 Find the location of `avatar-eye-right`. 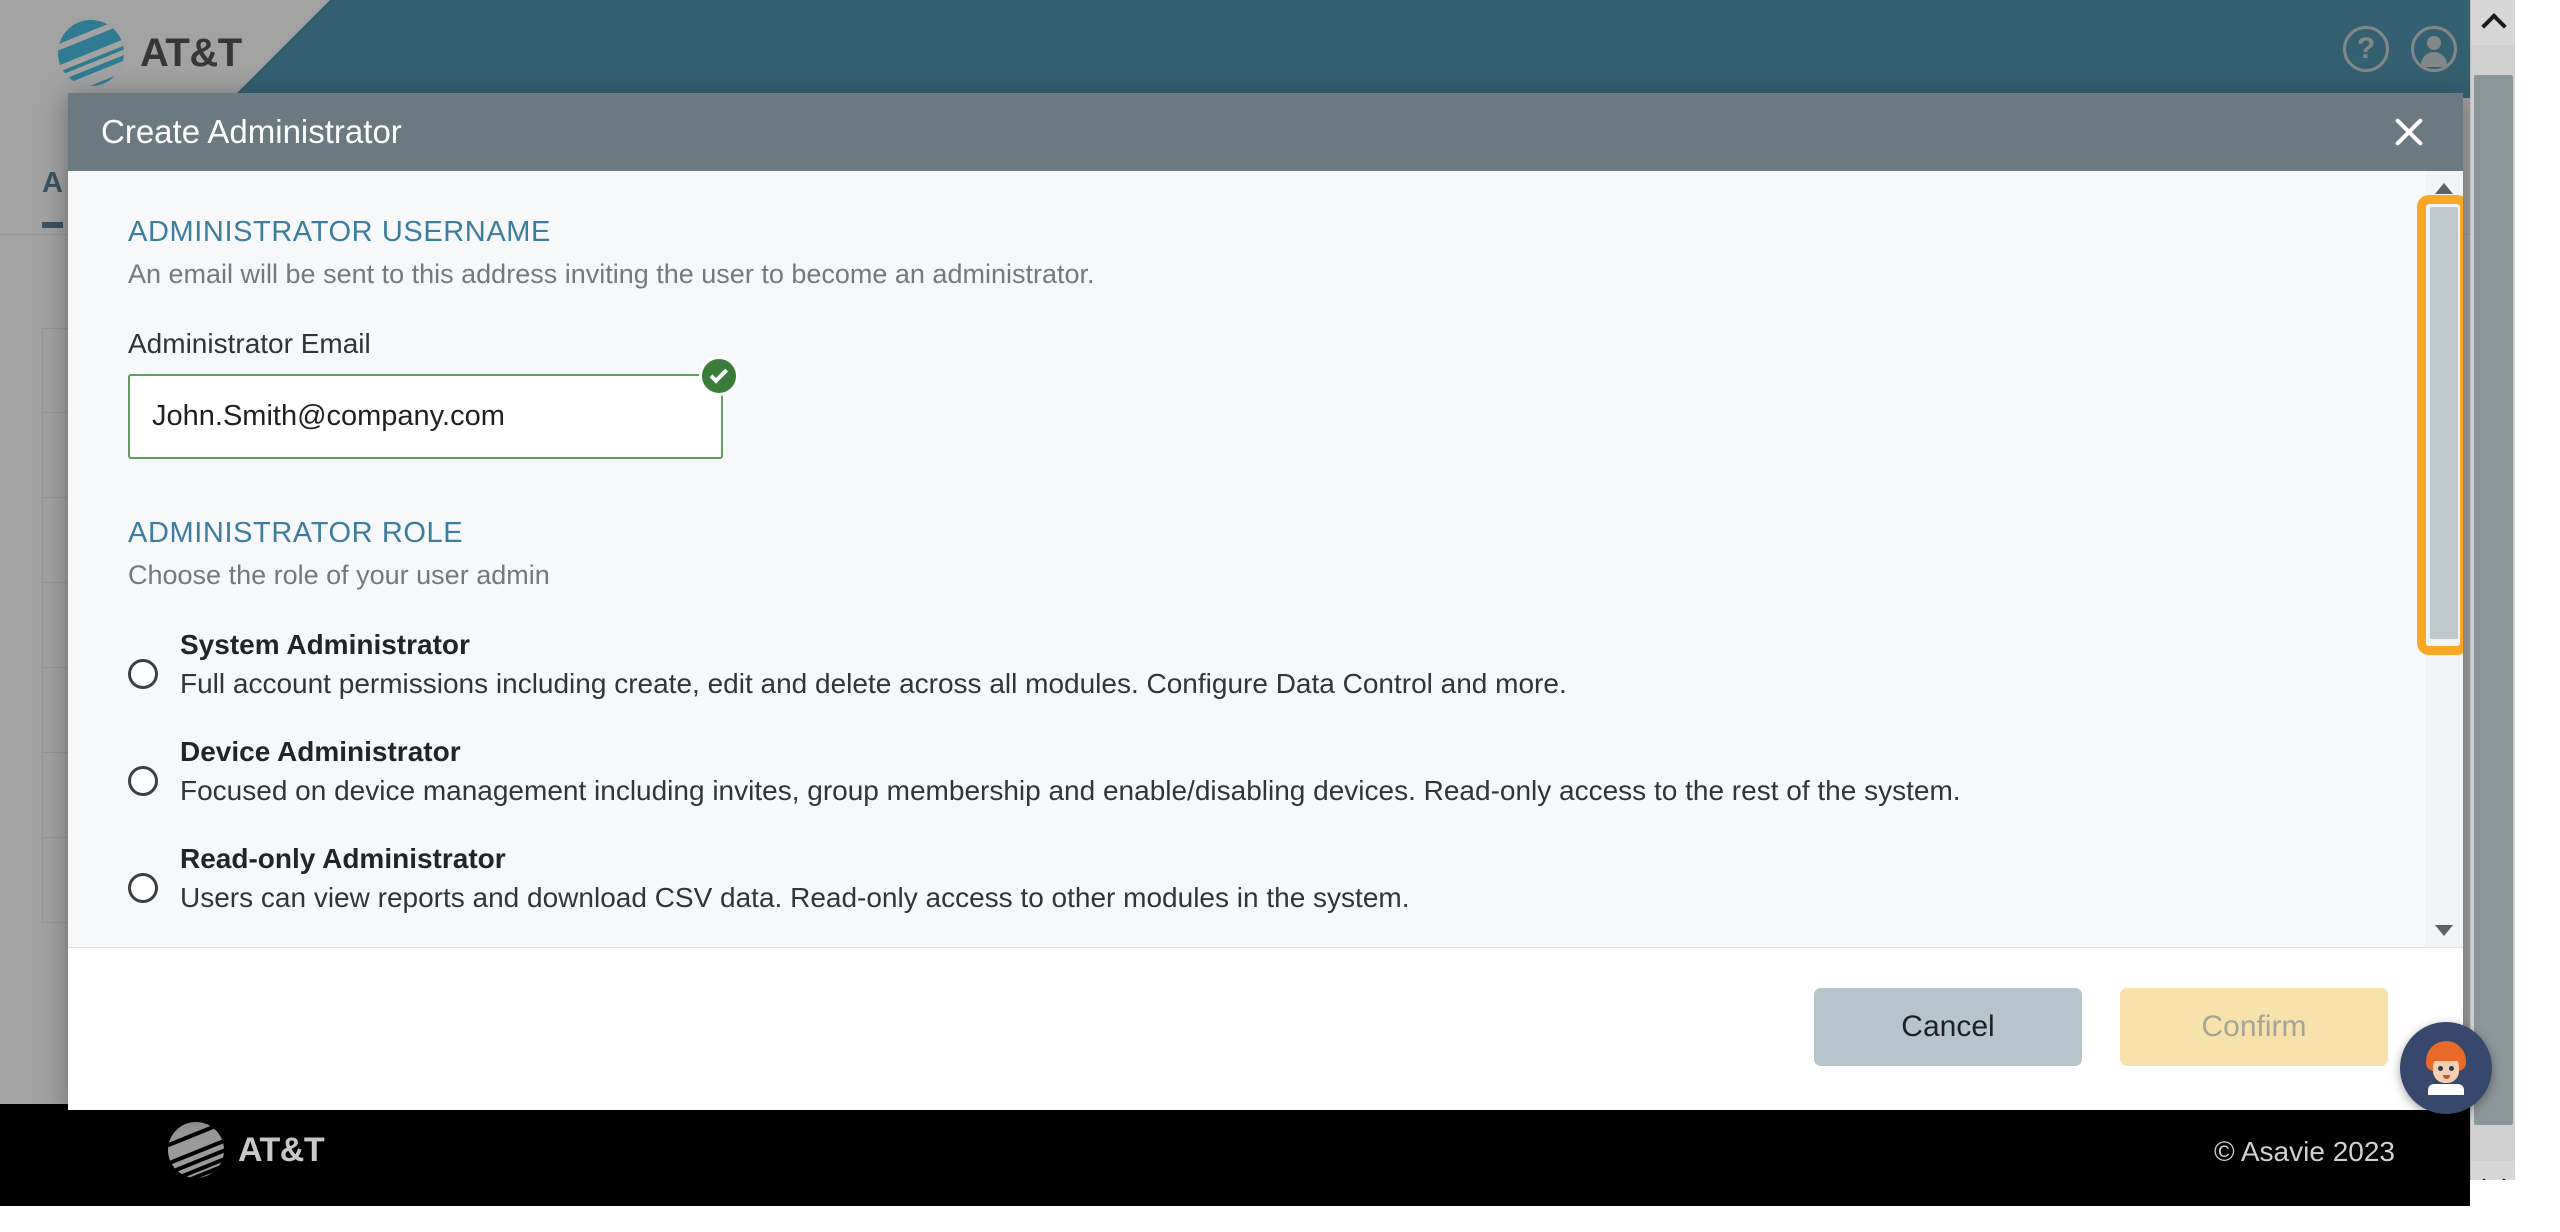

avatar-eye-right is located at coordinates (2451, 1068).